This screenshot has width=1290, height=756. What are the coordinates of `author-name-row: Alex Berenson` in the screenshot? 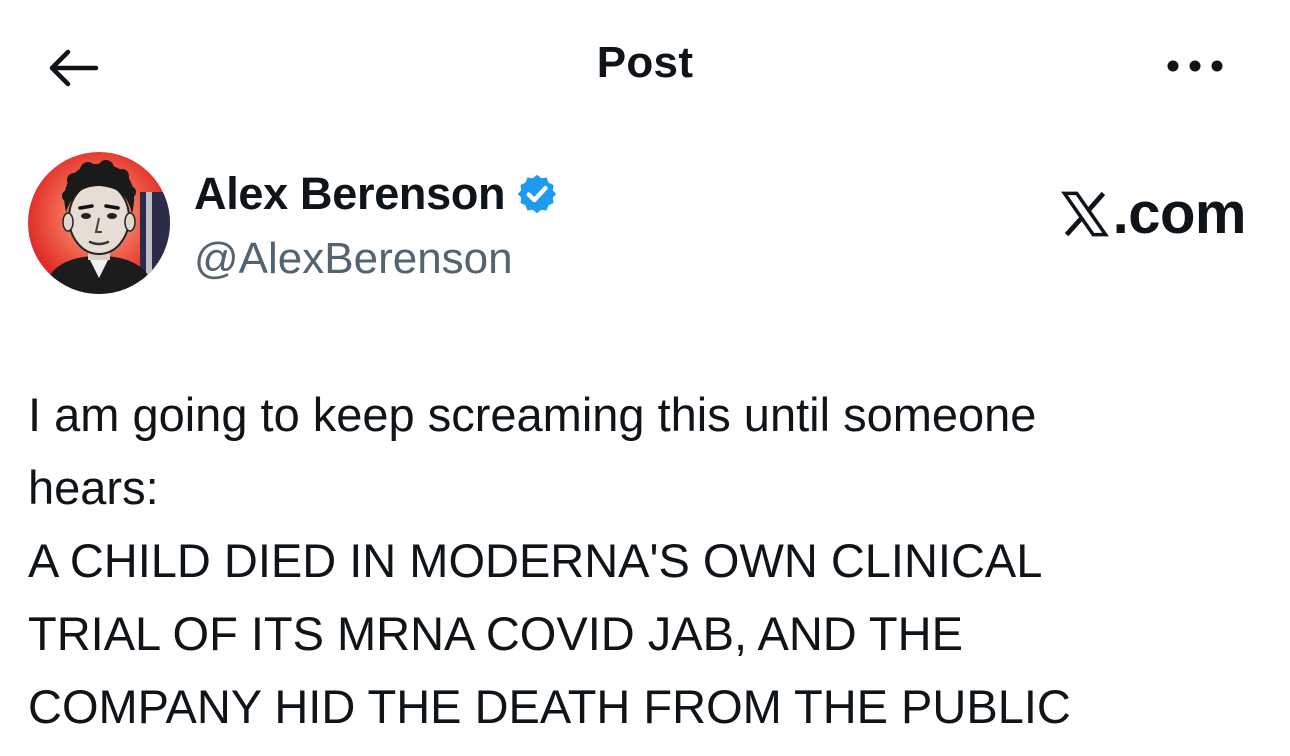 It's located at (376, 194).